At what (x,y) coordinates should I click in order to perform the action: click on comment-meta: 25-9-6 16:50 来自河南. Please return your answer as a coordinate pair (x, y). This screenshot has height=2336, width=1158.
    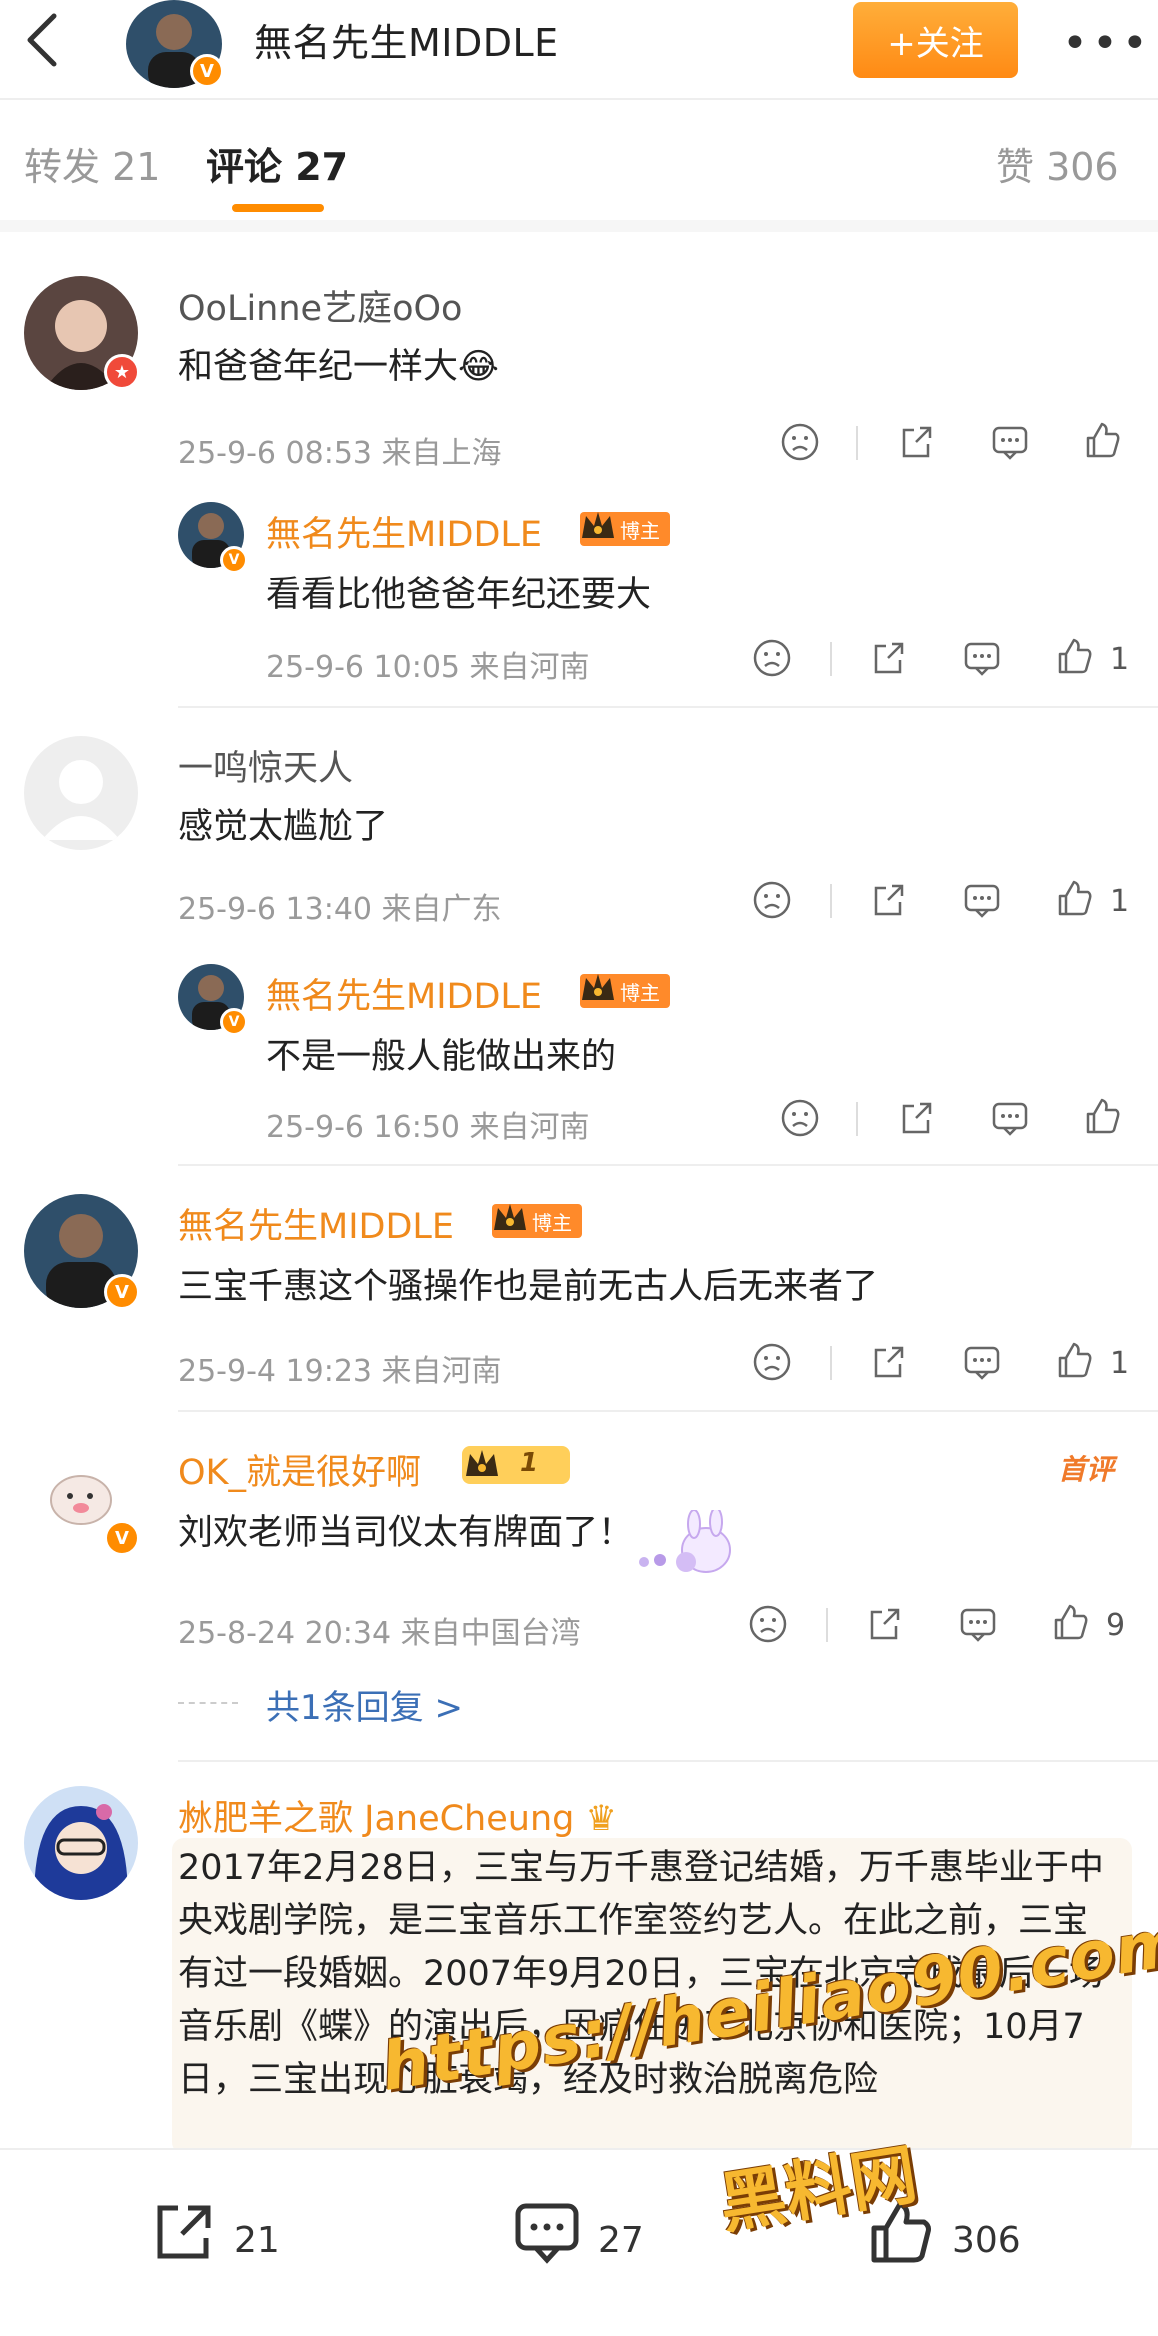
    Looking at the image, I should click on (428, 1127).